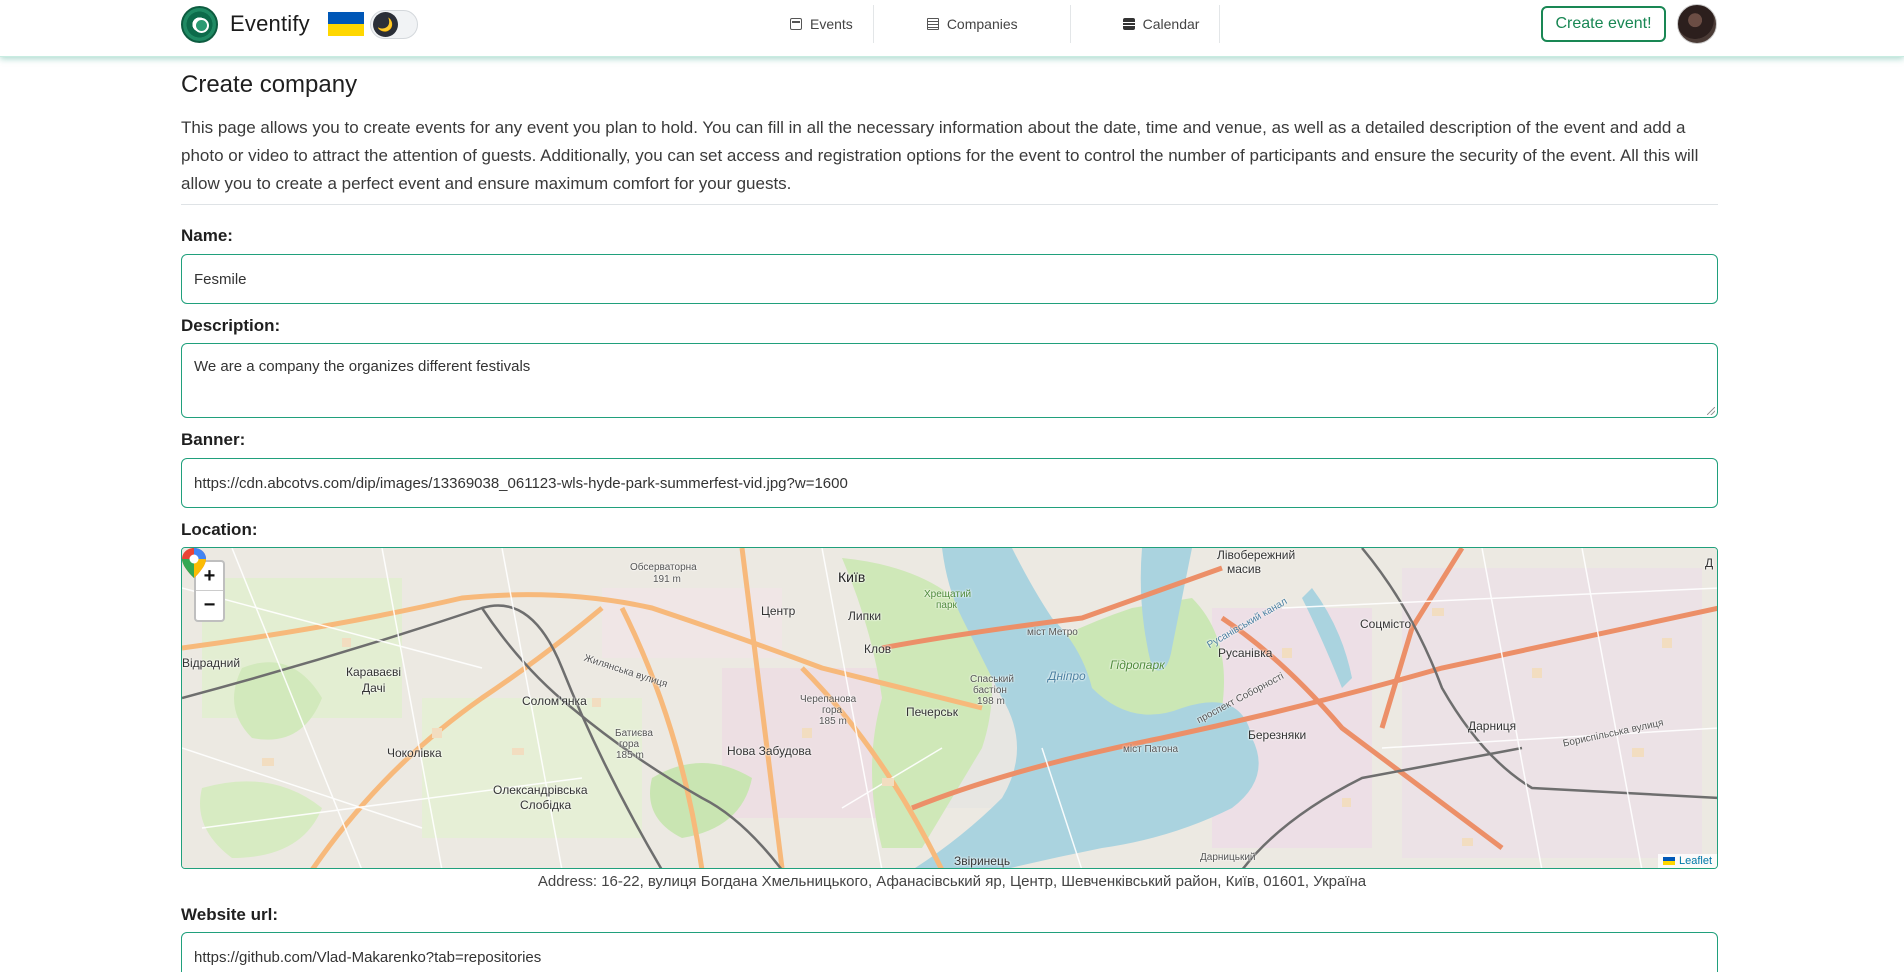 The image size is (1904, 972). Describe the element at coordinates (1128, 24) in the screenshot. I see `calendar-alt-icon` at that location.